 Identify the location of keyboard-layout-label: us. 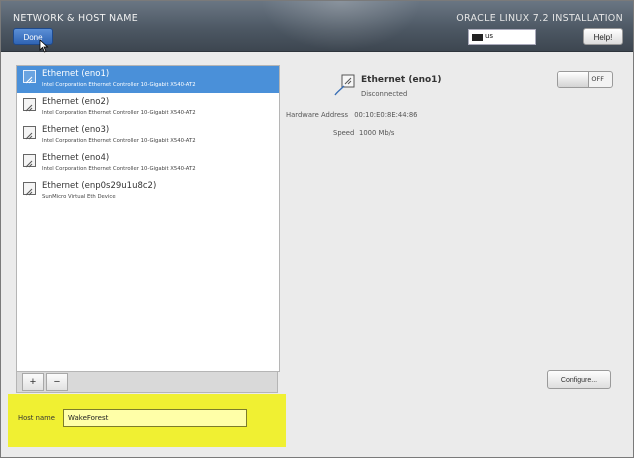
(489, 36).